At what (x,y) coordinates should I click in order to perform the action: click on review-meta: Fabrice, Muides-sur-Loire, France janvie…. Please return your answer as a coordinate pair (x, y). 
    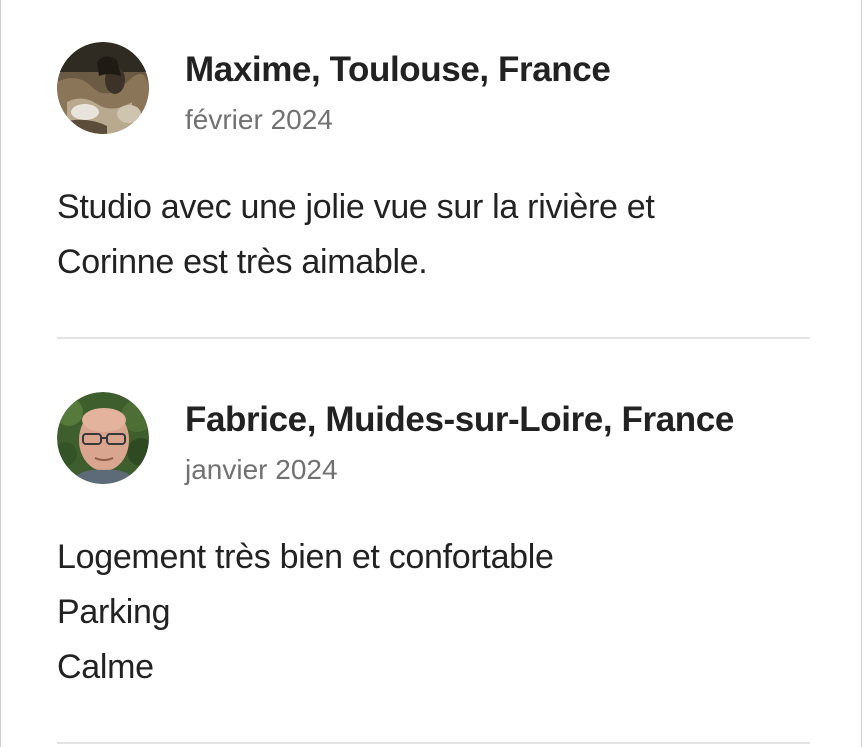
    Looking at the image, I should click on (459, 439).